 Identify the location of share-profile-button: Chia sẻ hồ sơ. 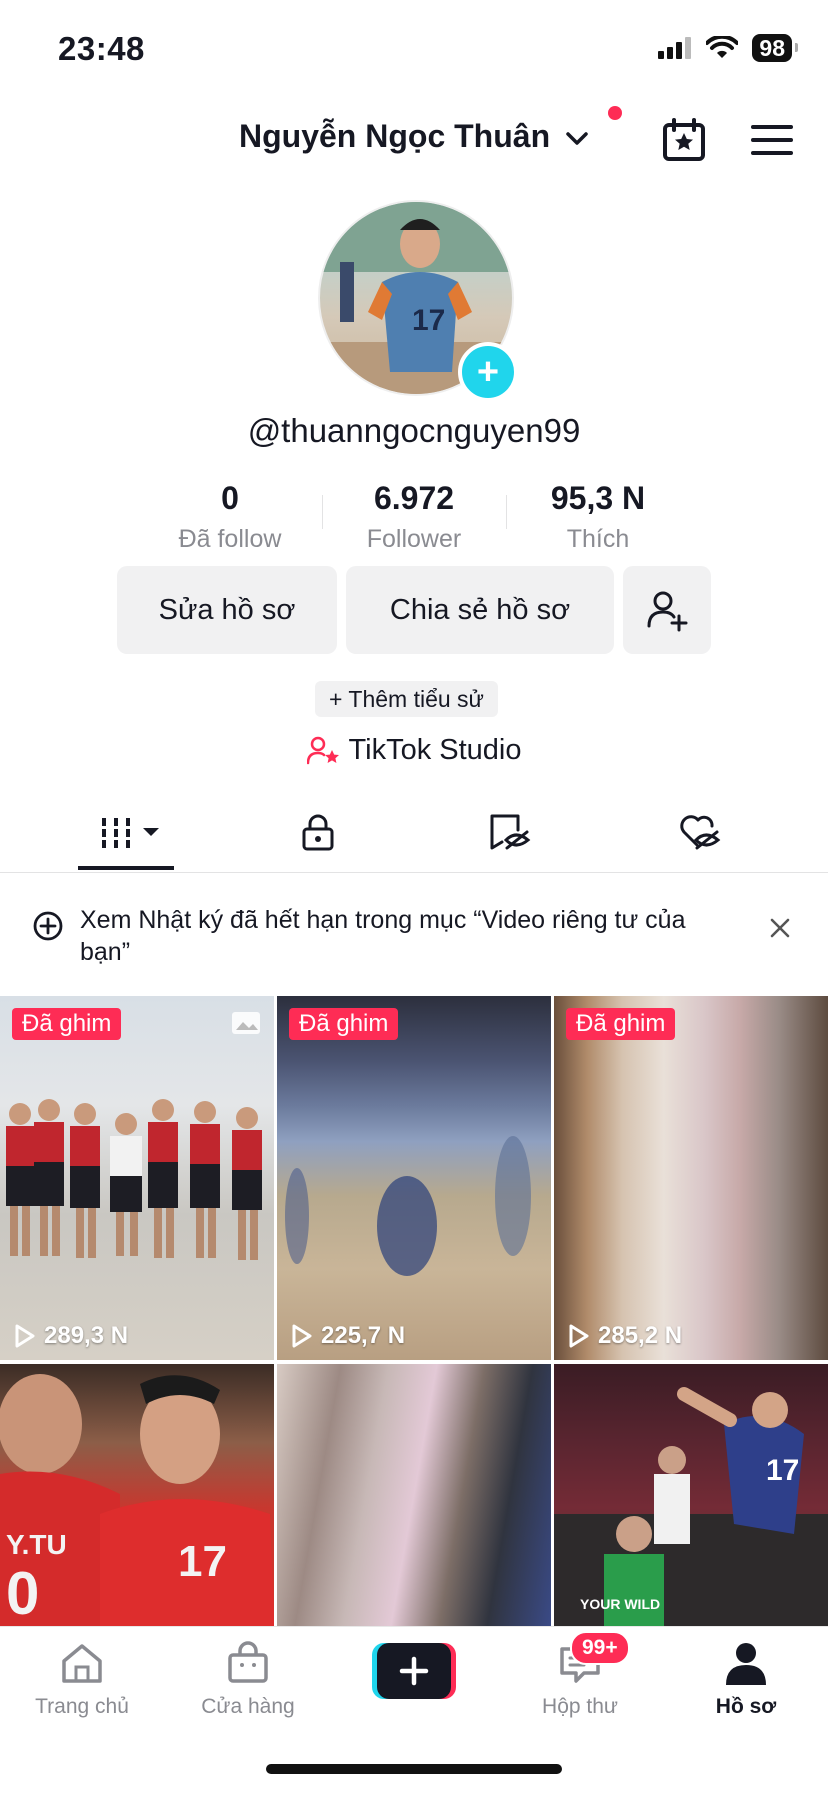
(480, 610).